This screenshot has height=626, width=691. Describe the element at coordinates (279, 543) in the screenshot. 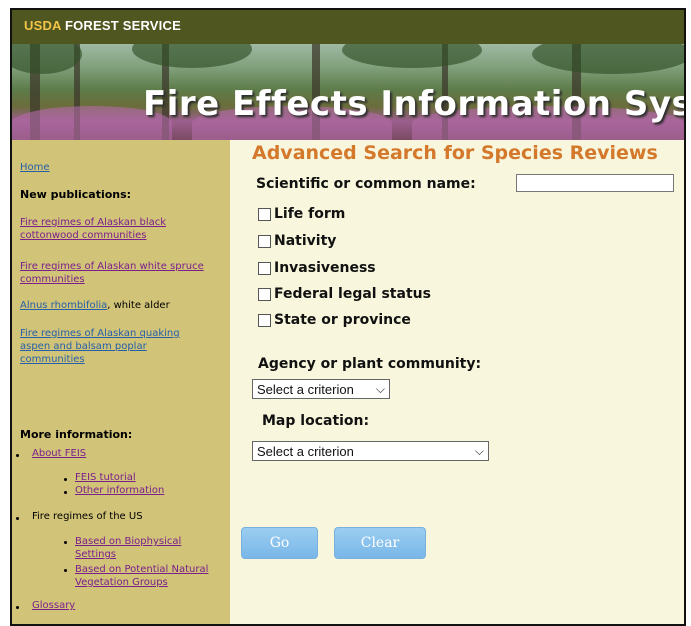

I see `go-button: Go` at that location.